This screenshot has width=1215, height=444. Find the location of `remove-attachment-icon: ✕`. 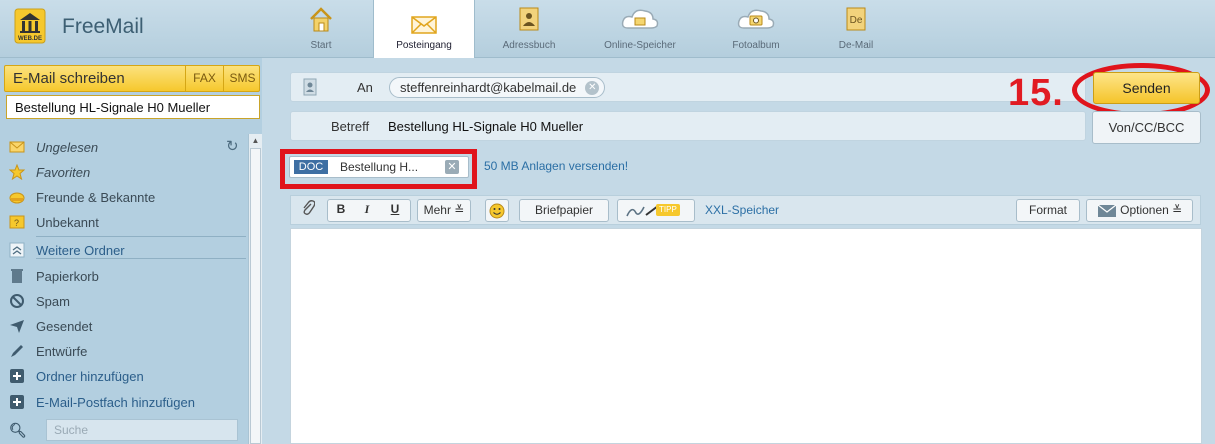

remove-attachment-icon: ✕ is located at coordinates (452, 167).